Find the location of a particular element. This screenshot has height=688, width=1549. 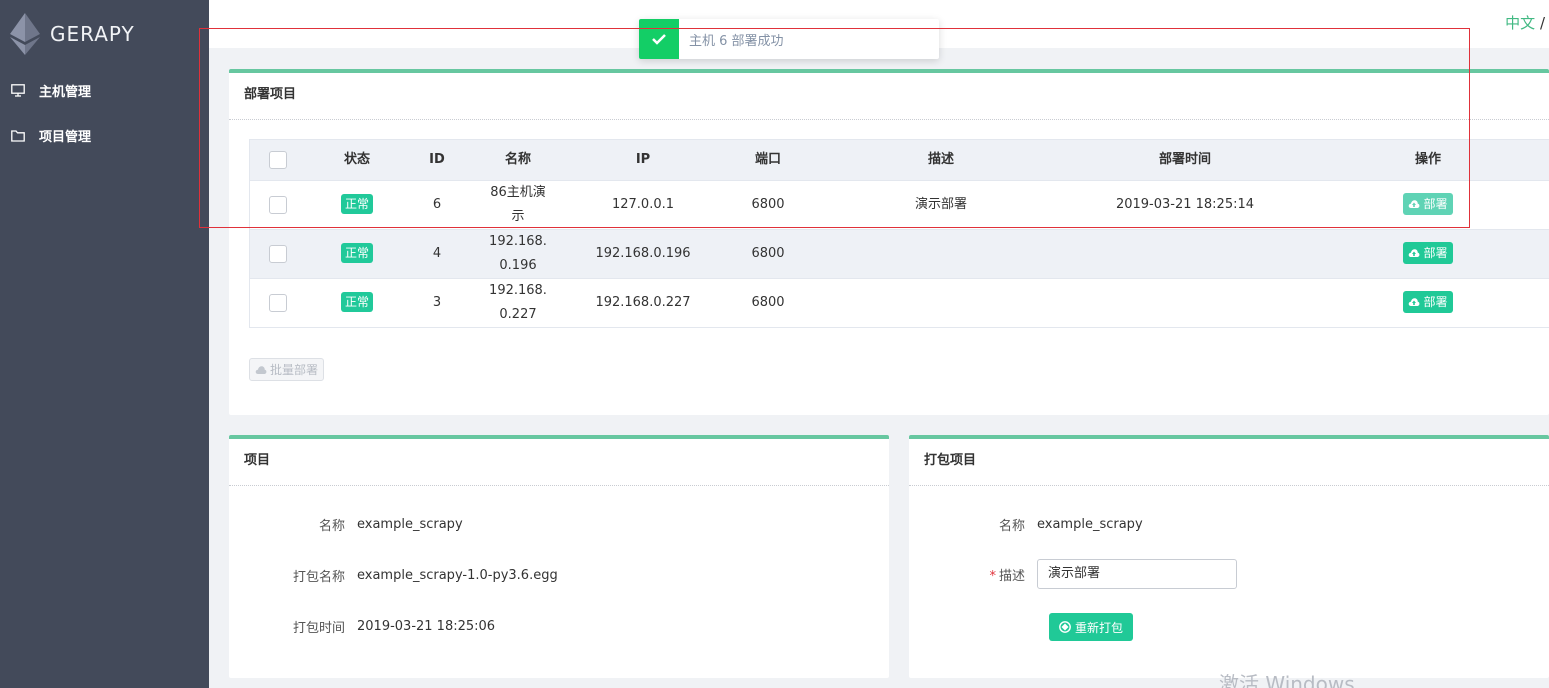

ethereum-logo-icon is located at coordinates (25, 34).